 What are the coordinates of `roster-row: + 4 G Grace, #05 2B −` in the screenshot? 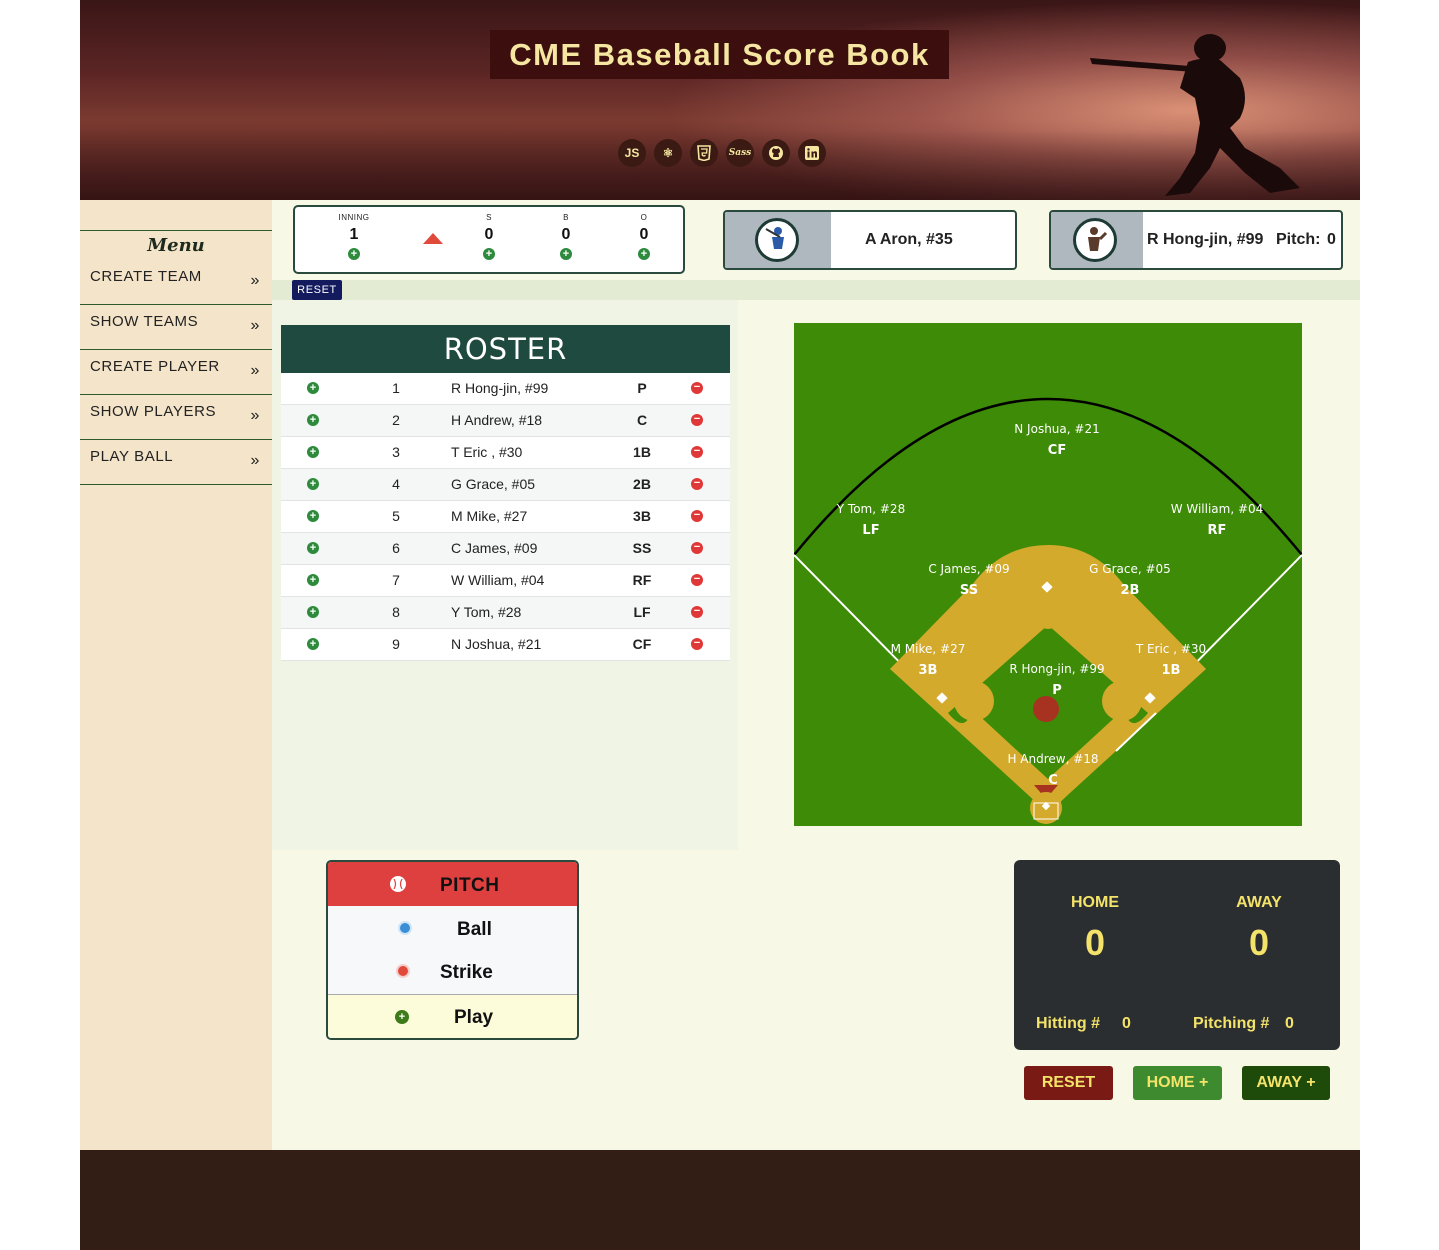 It's located at (505, 485).